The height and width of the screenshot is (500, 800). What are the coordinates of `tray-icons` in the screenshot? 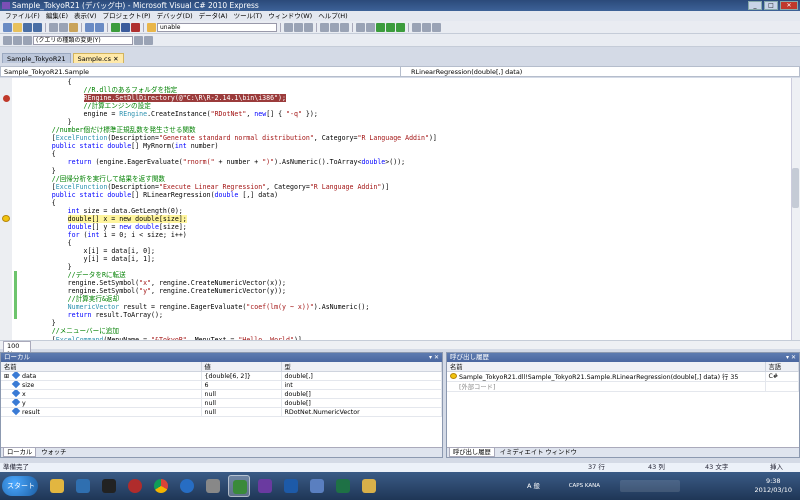 It's located at (650, 486).